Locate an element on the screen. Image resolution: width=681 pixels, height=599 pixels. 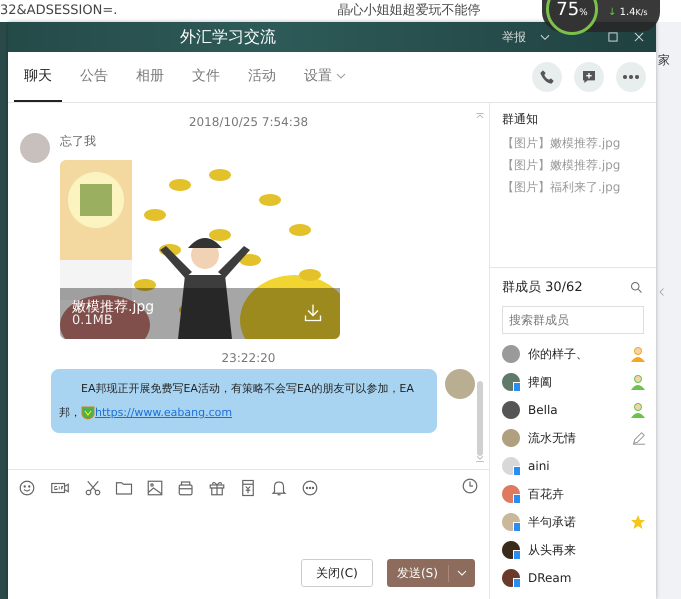
more-circle-icon is located at coordinates (310, 488).